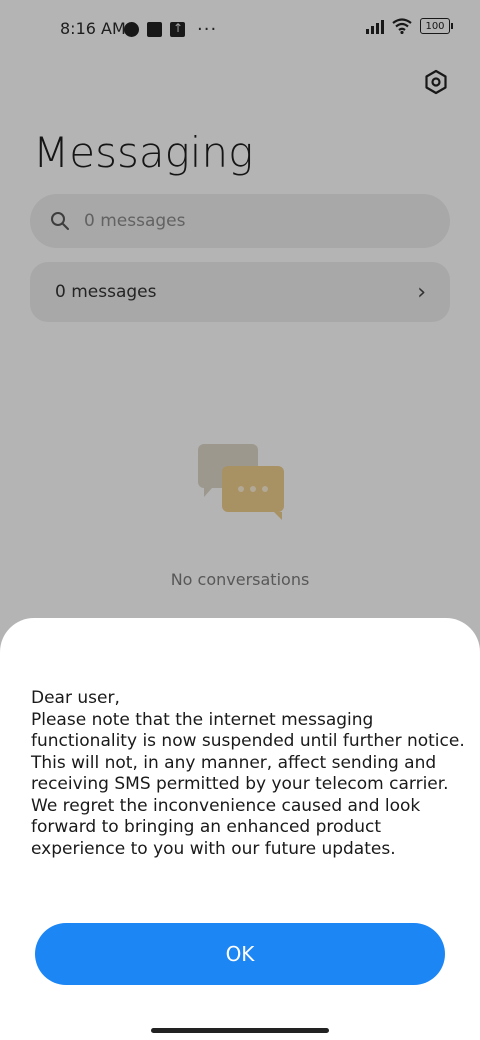 This screenshot has width=480, height=1040. Describe the element at coordinates (240, 1030) in the screenshot. I see `home-indicator` at that location.